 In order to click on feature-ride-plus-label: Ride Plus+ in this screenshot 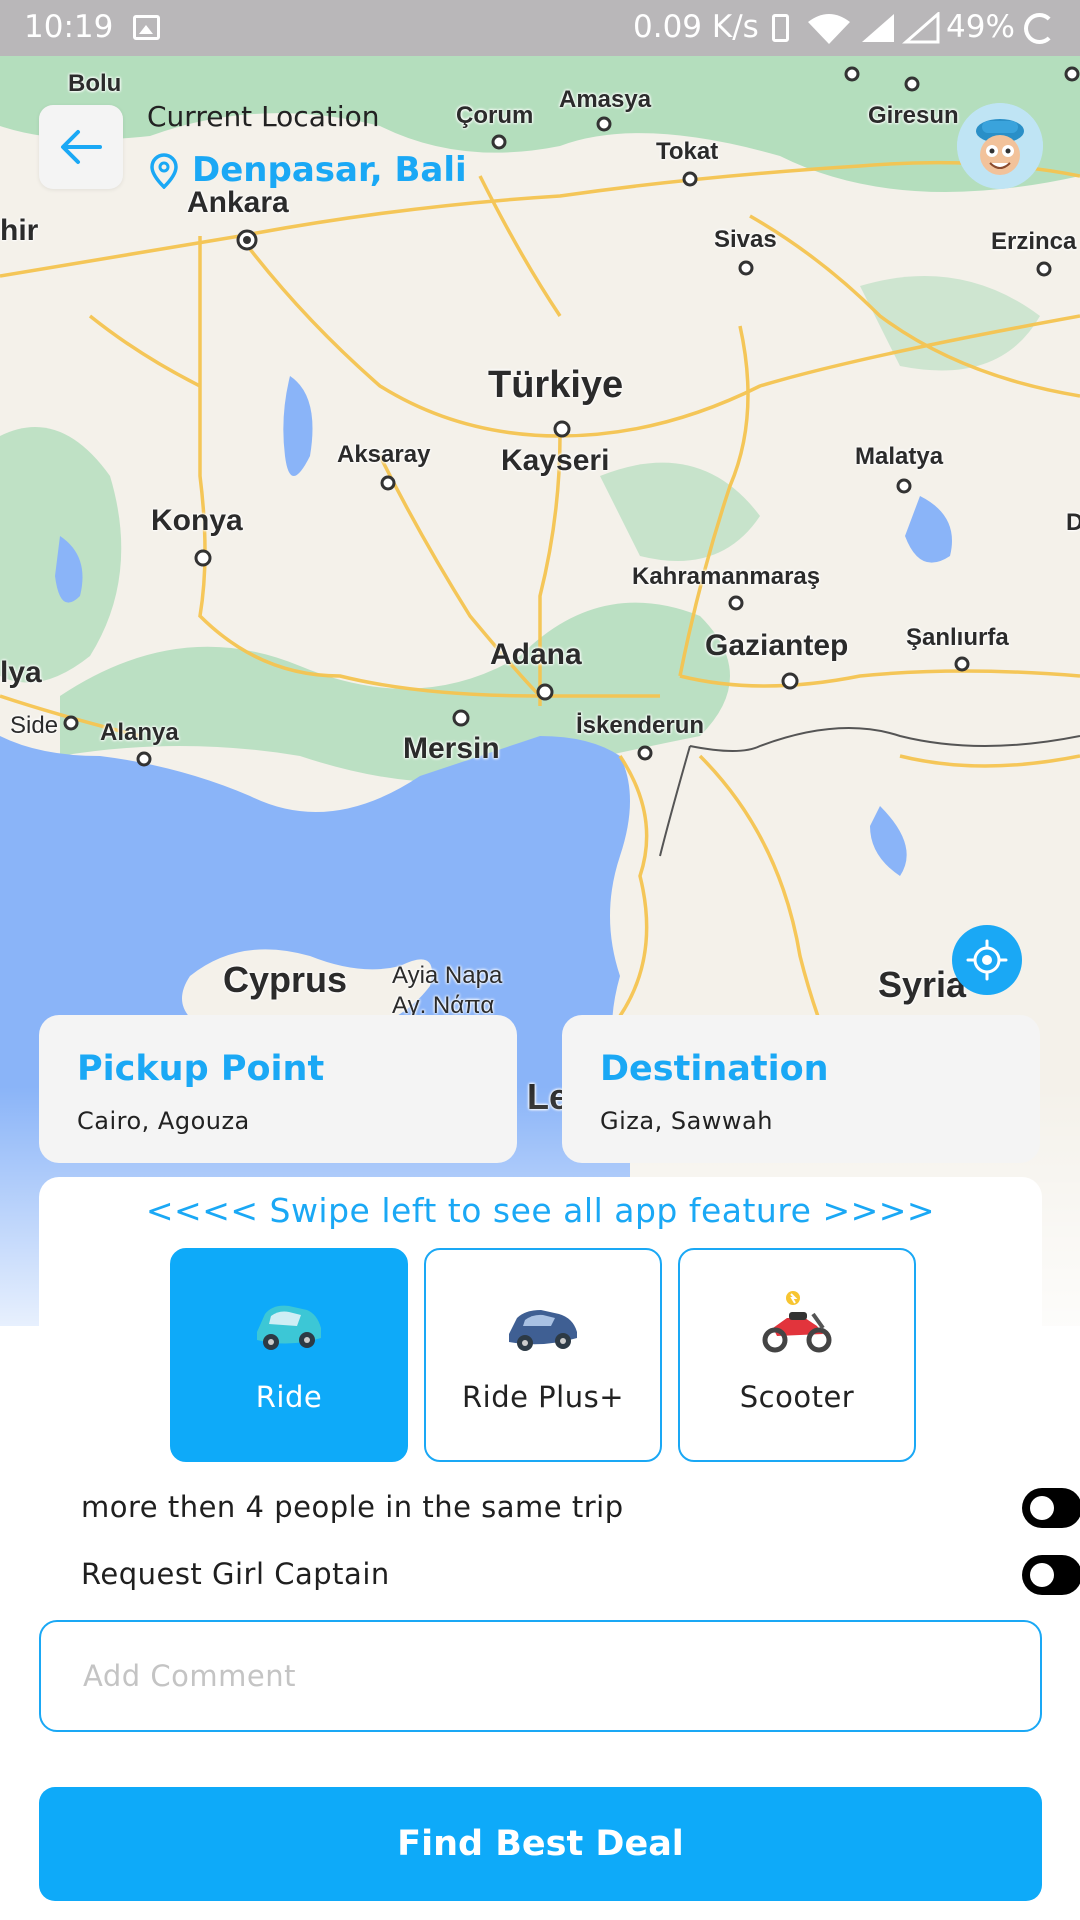, I will do `click(542, 1397)`.